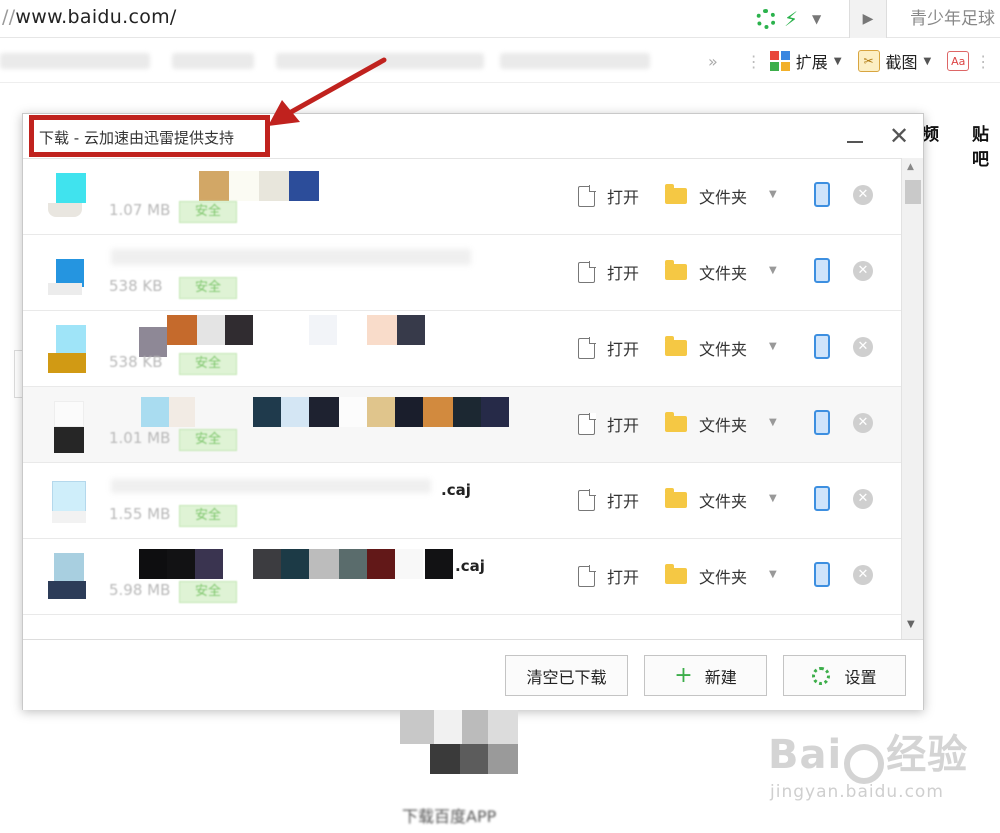  What do you see at coordinates (473, 674) in the screenshot?
I see `dialog-footer: 清空已下载 + 新建 设置` at bounding box center [473, 674].